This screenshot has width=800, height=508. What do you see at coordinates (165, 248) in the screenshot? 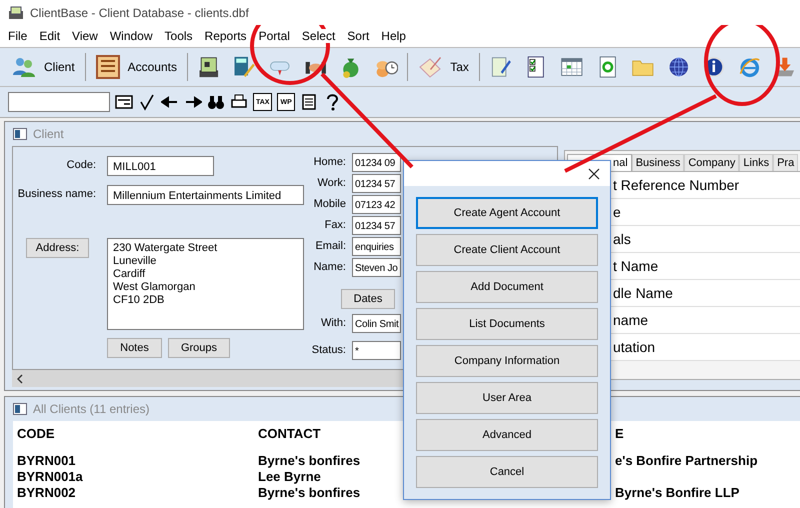
I see `address-line: 230 Watergate Street` at bounding box center [165, 248].